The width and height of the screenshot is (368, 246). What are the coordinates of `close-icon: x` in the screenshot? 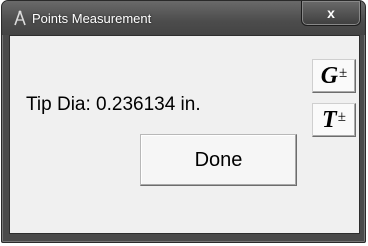 It's located at (331, 13).